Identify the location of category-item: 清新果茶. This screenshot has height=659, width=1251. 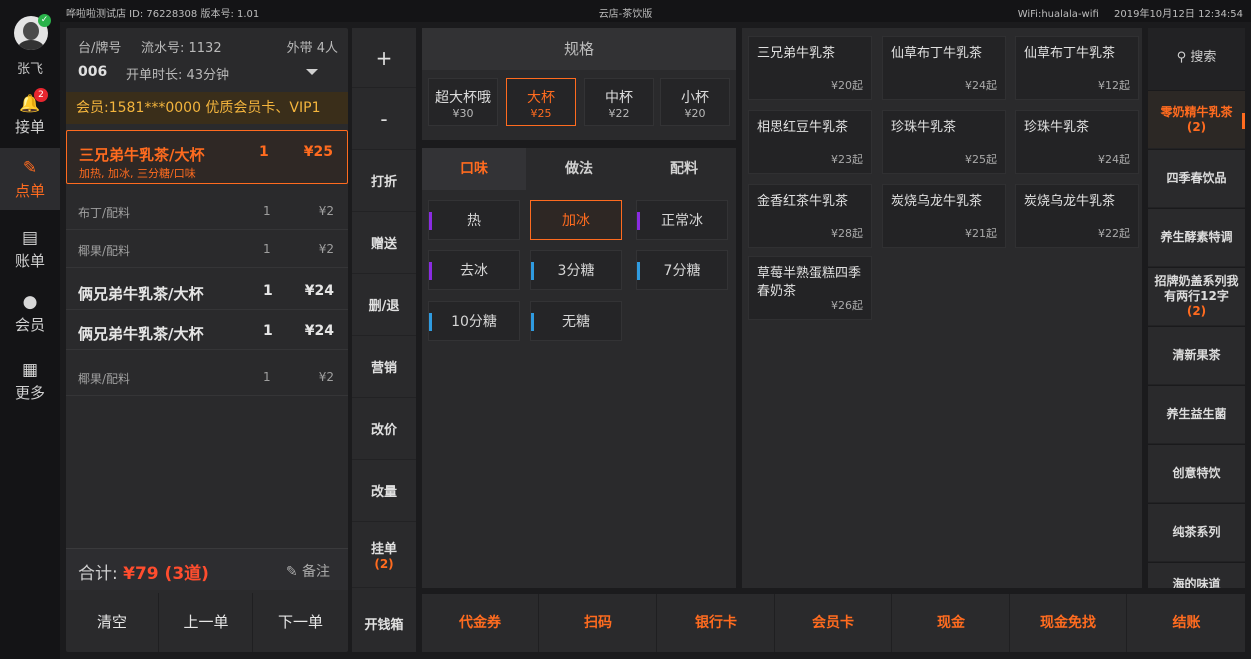
(1196, 355).